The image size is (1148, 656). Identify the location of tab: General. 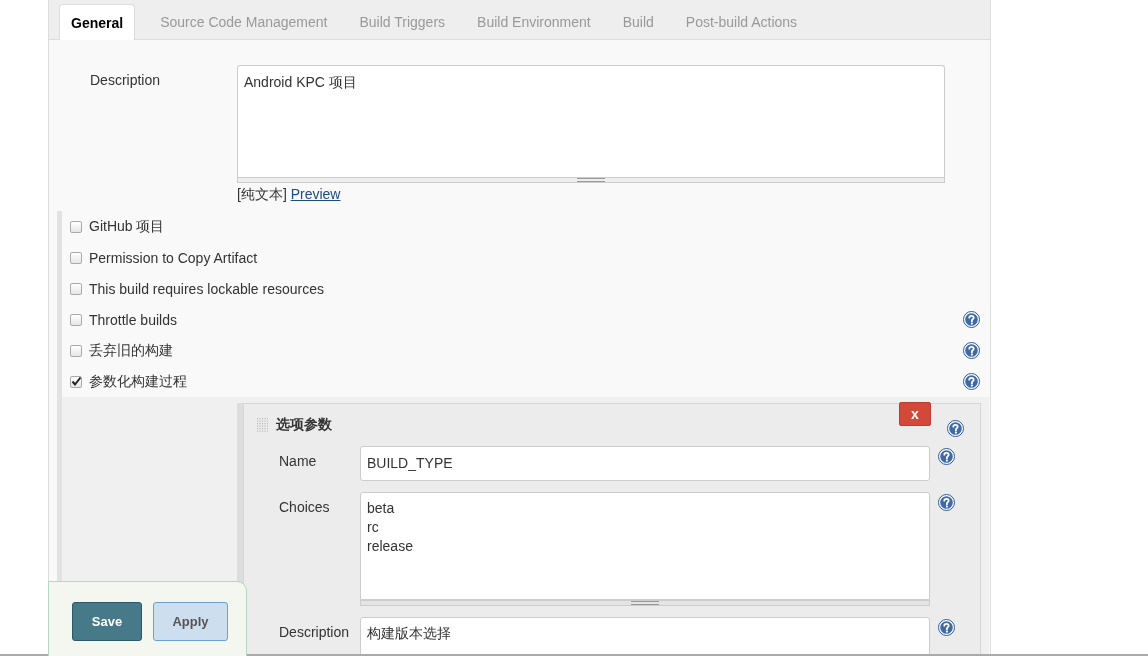
(97, 22).